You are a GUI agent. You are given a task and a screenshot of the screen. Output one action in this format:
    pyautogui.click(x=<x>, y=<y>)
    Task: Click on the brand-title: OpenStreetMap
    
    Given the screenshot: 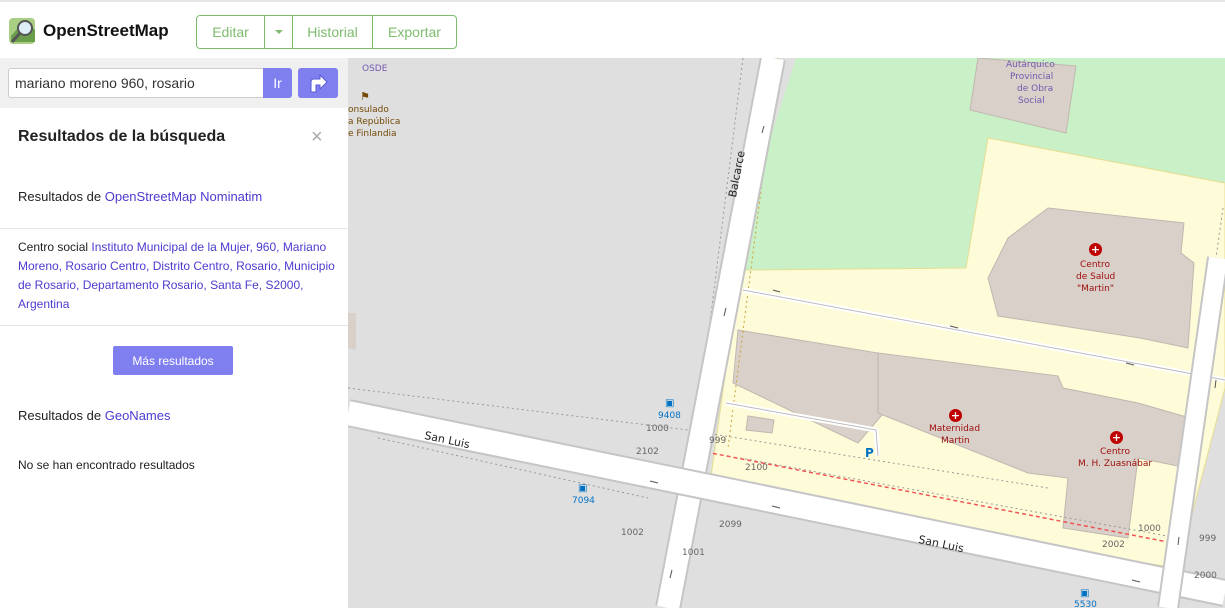 What is the action you would take?
    pyautogui.click(x=106, y=31)
    